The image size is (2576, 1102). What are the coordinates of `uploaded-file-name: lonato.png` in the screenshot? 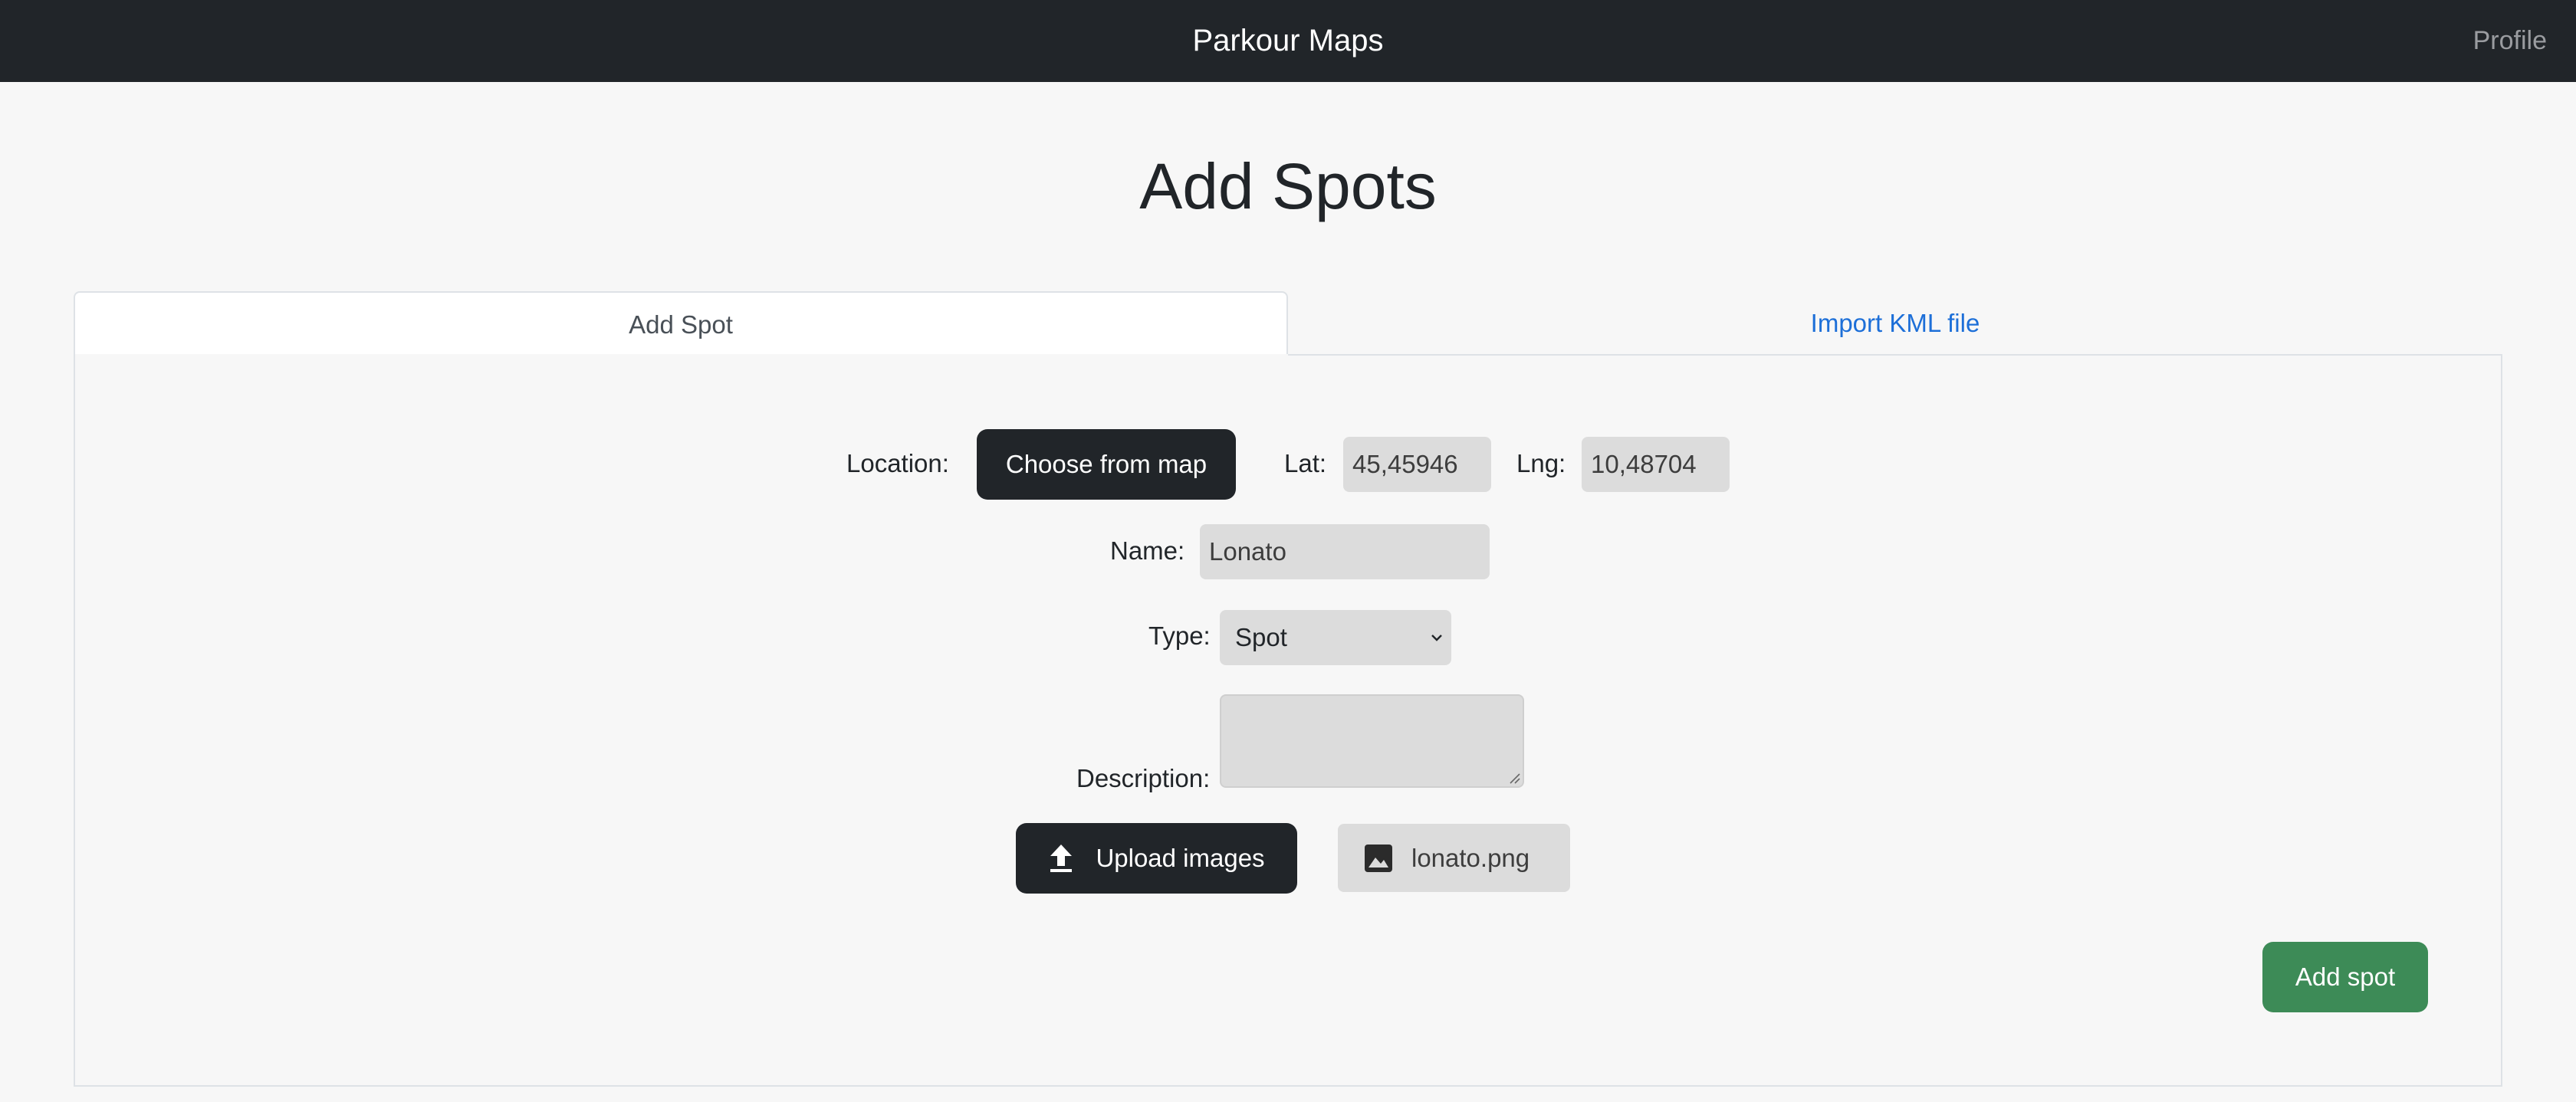 It's located at (1470, 857).